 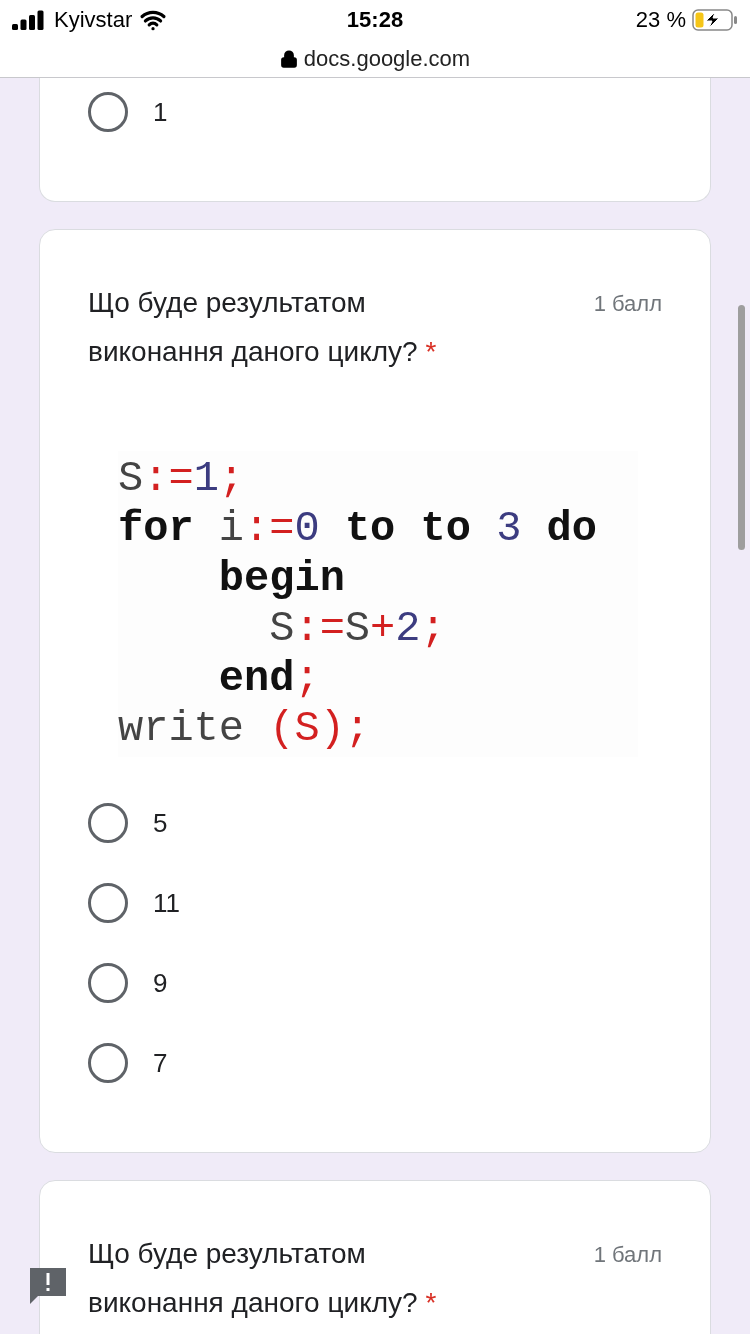 I want to click on option-label: 11, so click(x=166, y=903).